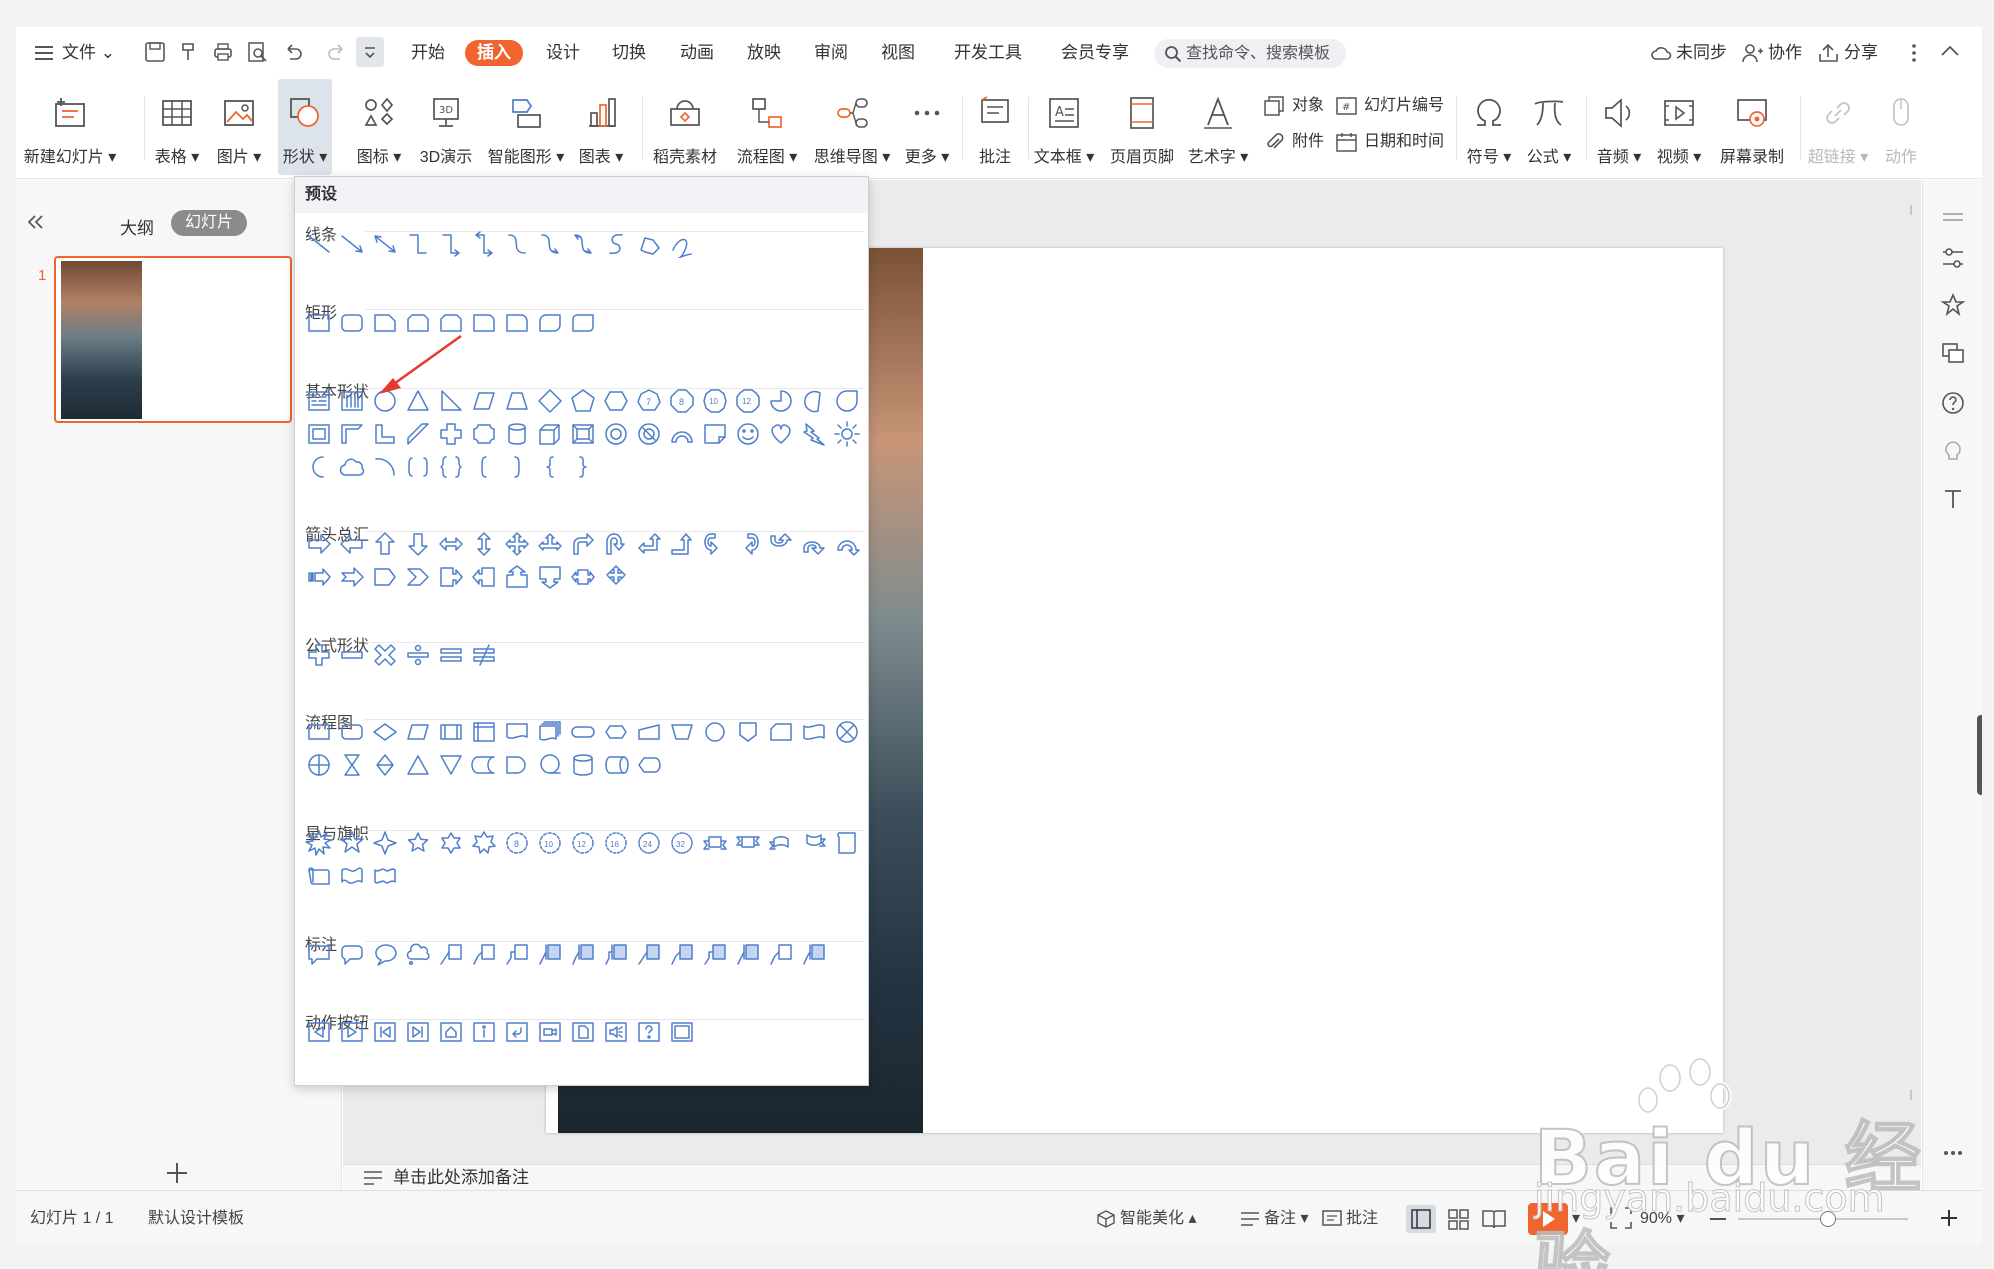 This screenshot has width=1994, height=1269. What do you see at coordinates (517, 954) in the screenshot?
I see `shape-cLine3` at bounding box center [517, 954].